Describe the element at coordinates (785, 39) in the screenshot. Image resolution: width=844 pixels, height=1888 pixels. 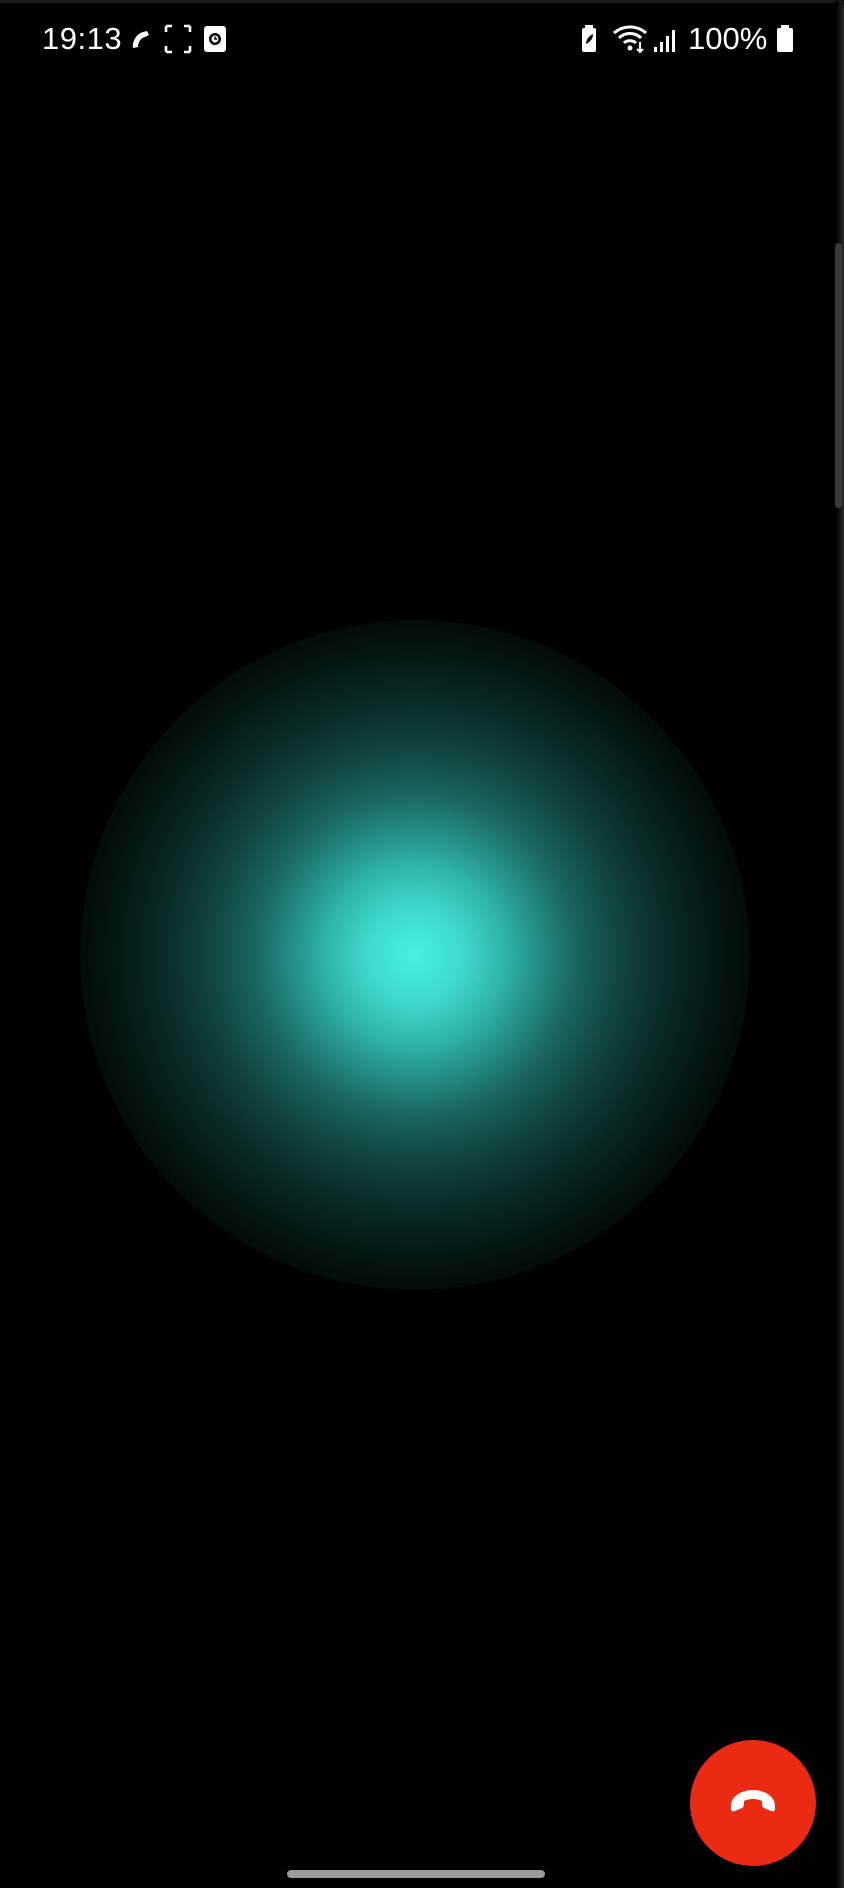
I see `battery-icon` at that location.